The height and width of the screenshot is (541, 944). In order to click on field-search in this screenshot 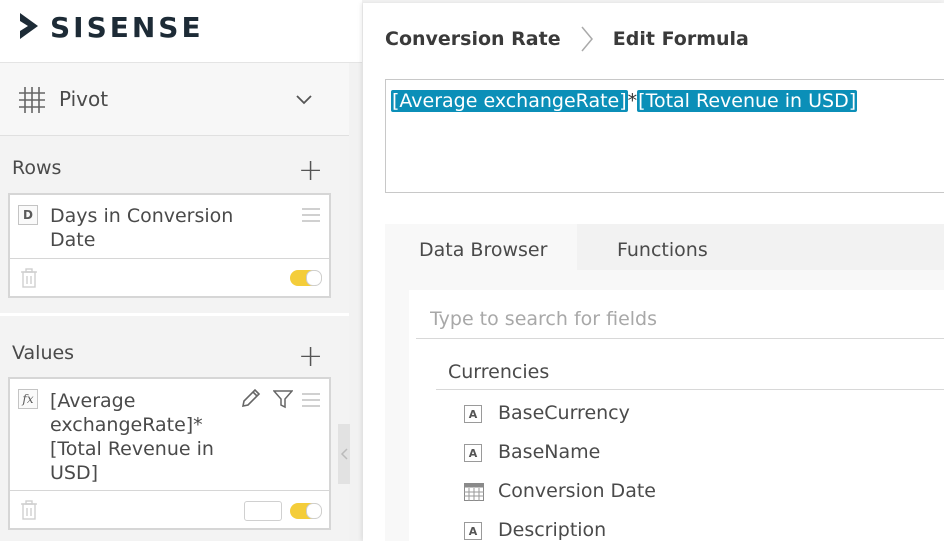, I will do `click(680, 320)`.